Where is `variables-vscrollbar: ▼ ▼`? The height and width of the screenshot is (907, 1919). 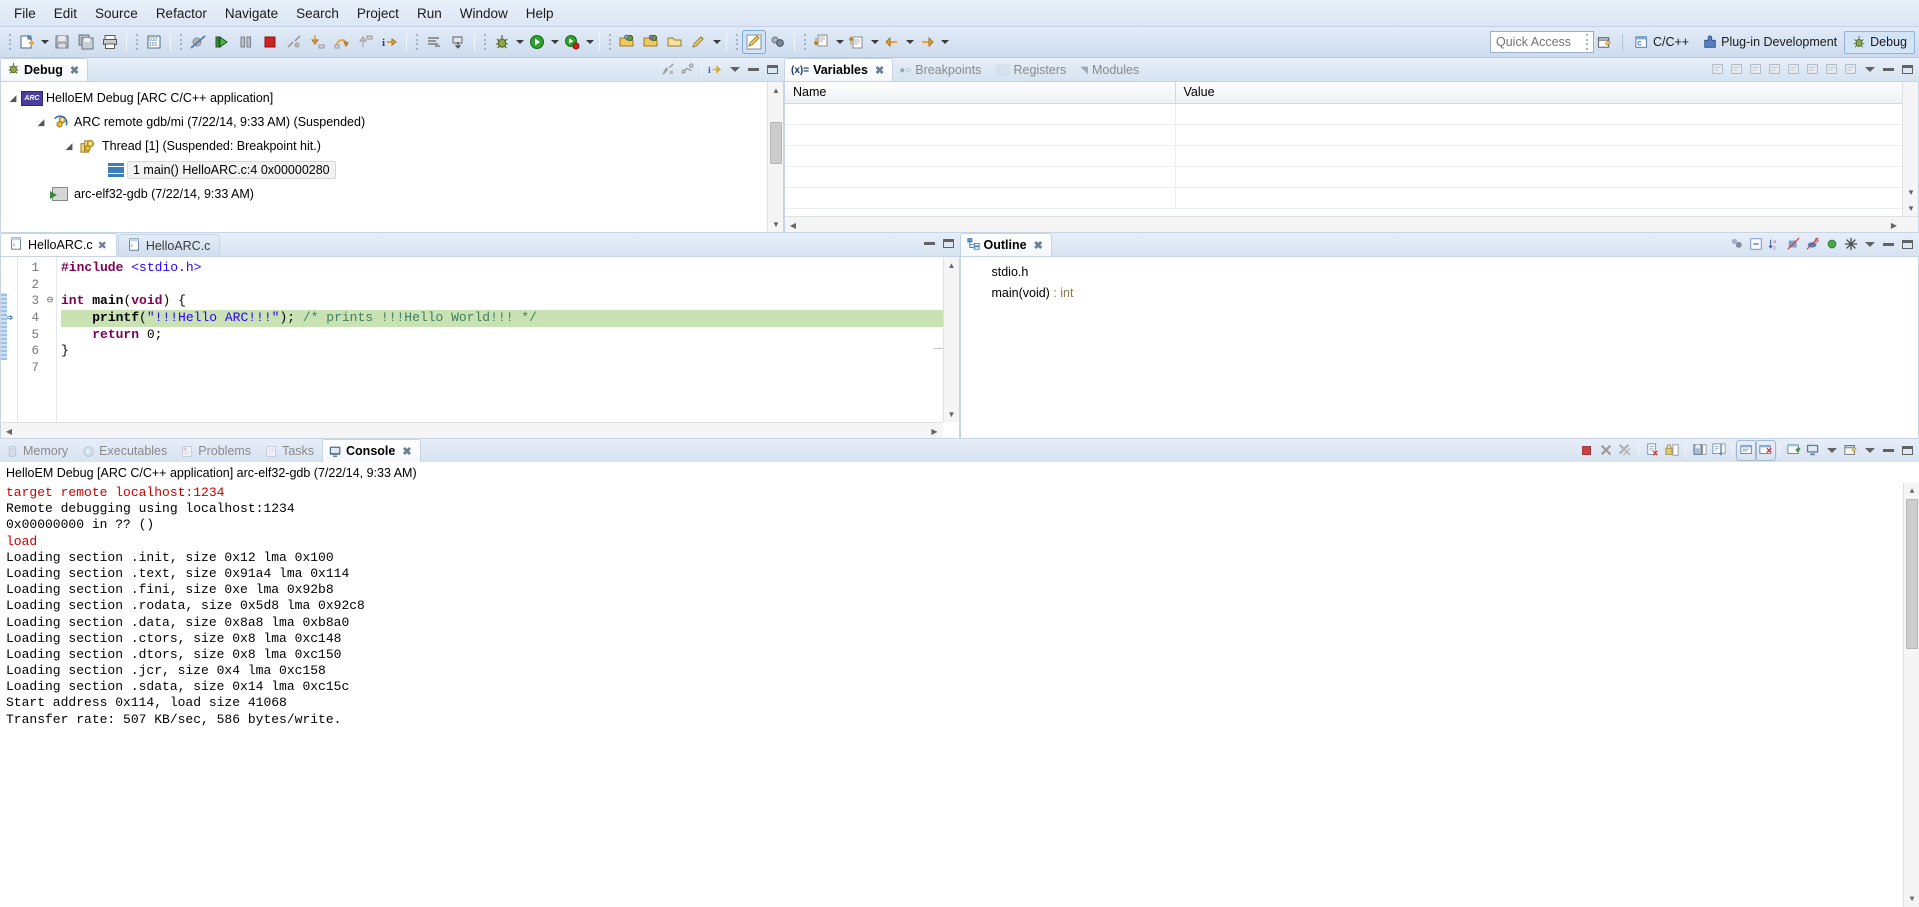
variables-vscrollbar: ▼ ▼ is located at coordinates (1910, 149).